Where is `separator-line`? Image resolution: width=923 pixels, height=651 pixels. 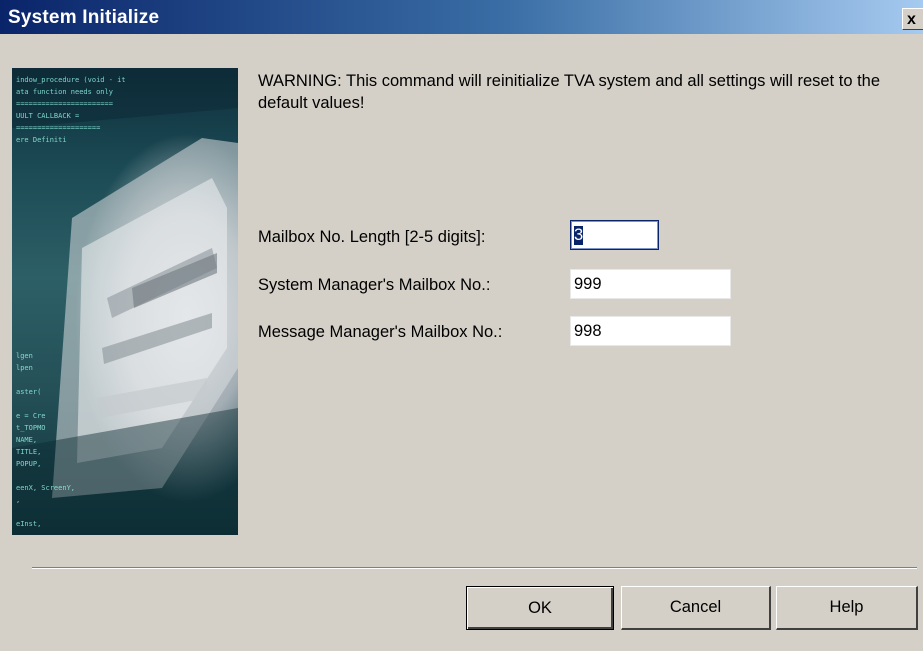 separator-line is located at coordinates (474, 568).